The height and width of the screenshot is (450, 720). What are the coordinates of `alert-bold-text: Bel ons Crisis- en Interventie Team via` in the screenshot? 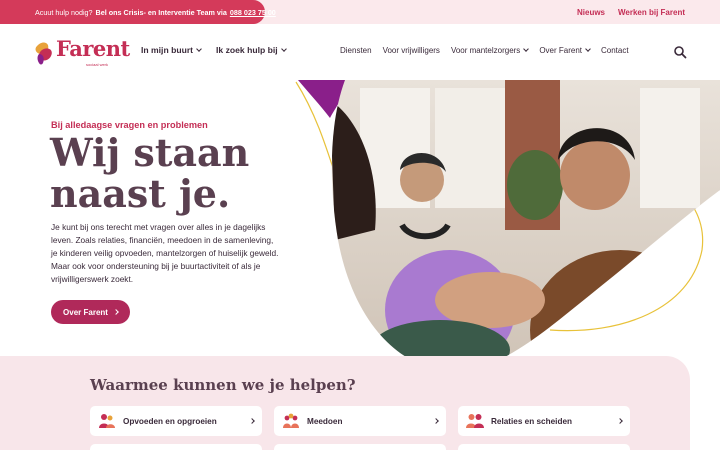 It's located at (161, 12).